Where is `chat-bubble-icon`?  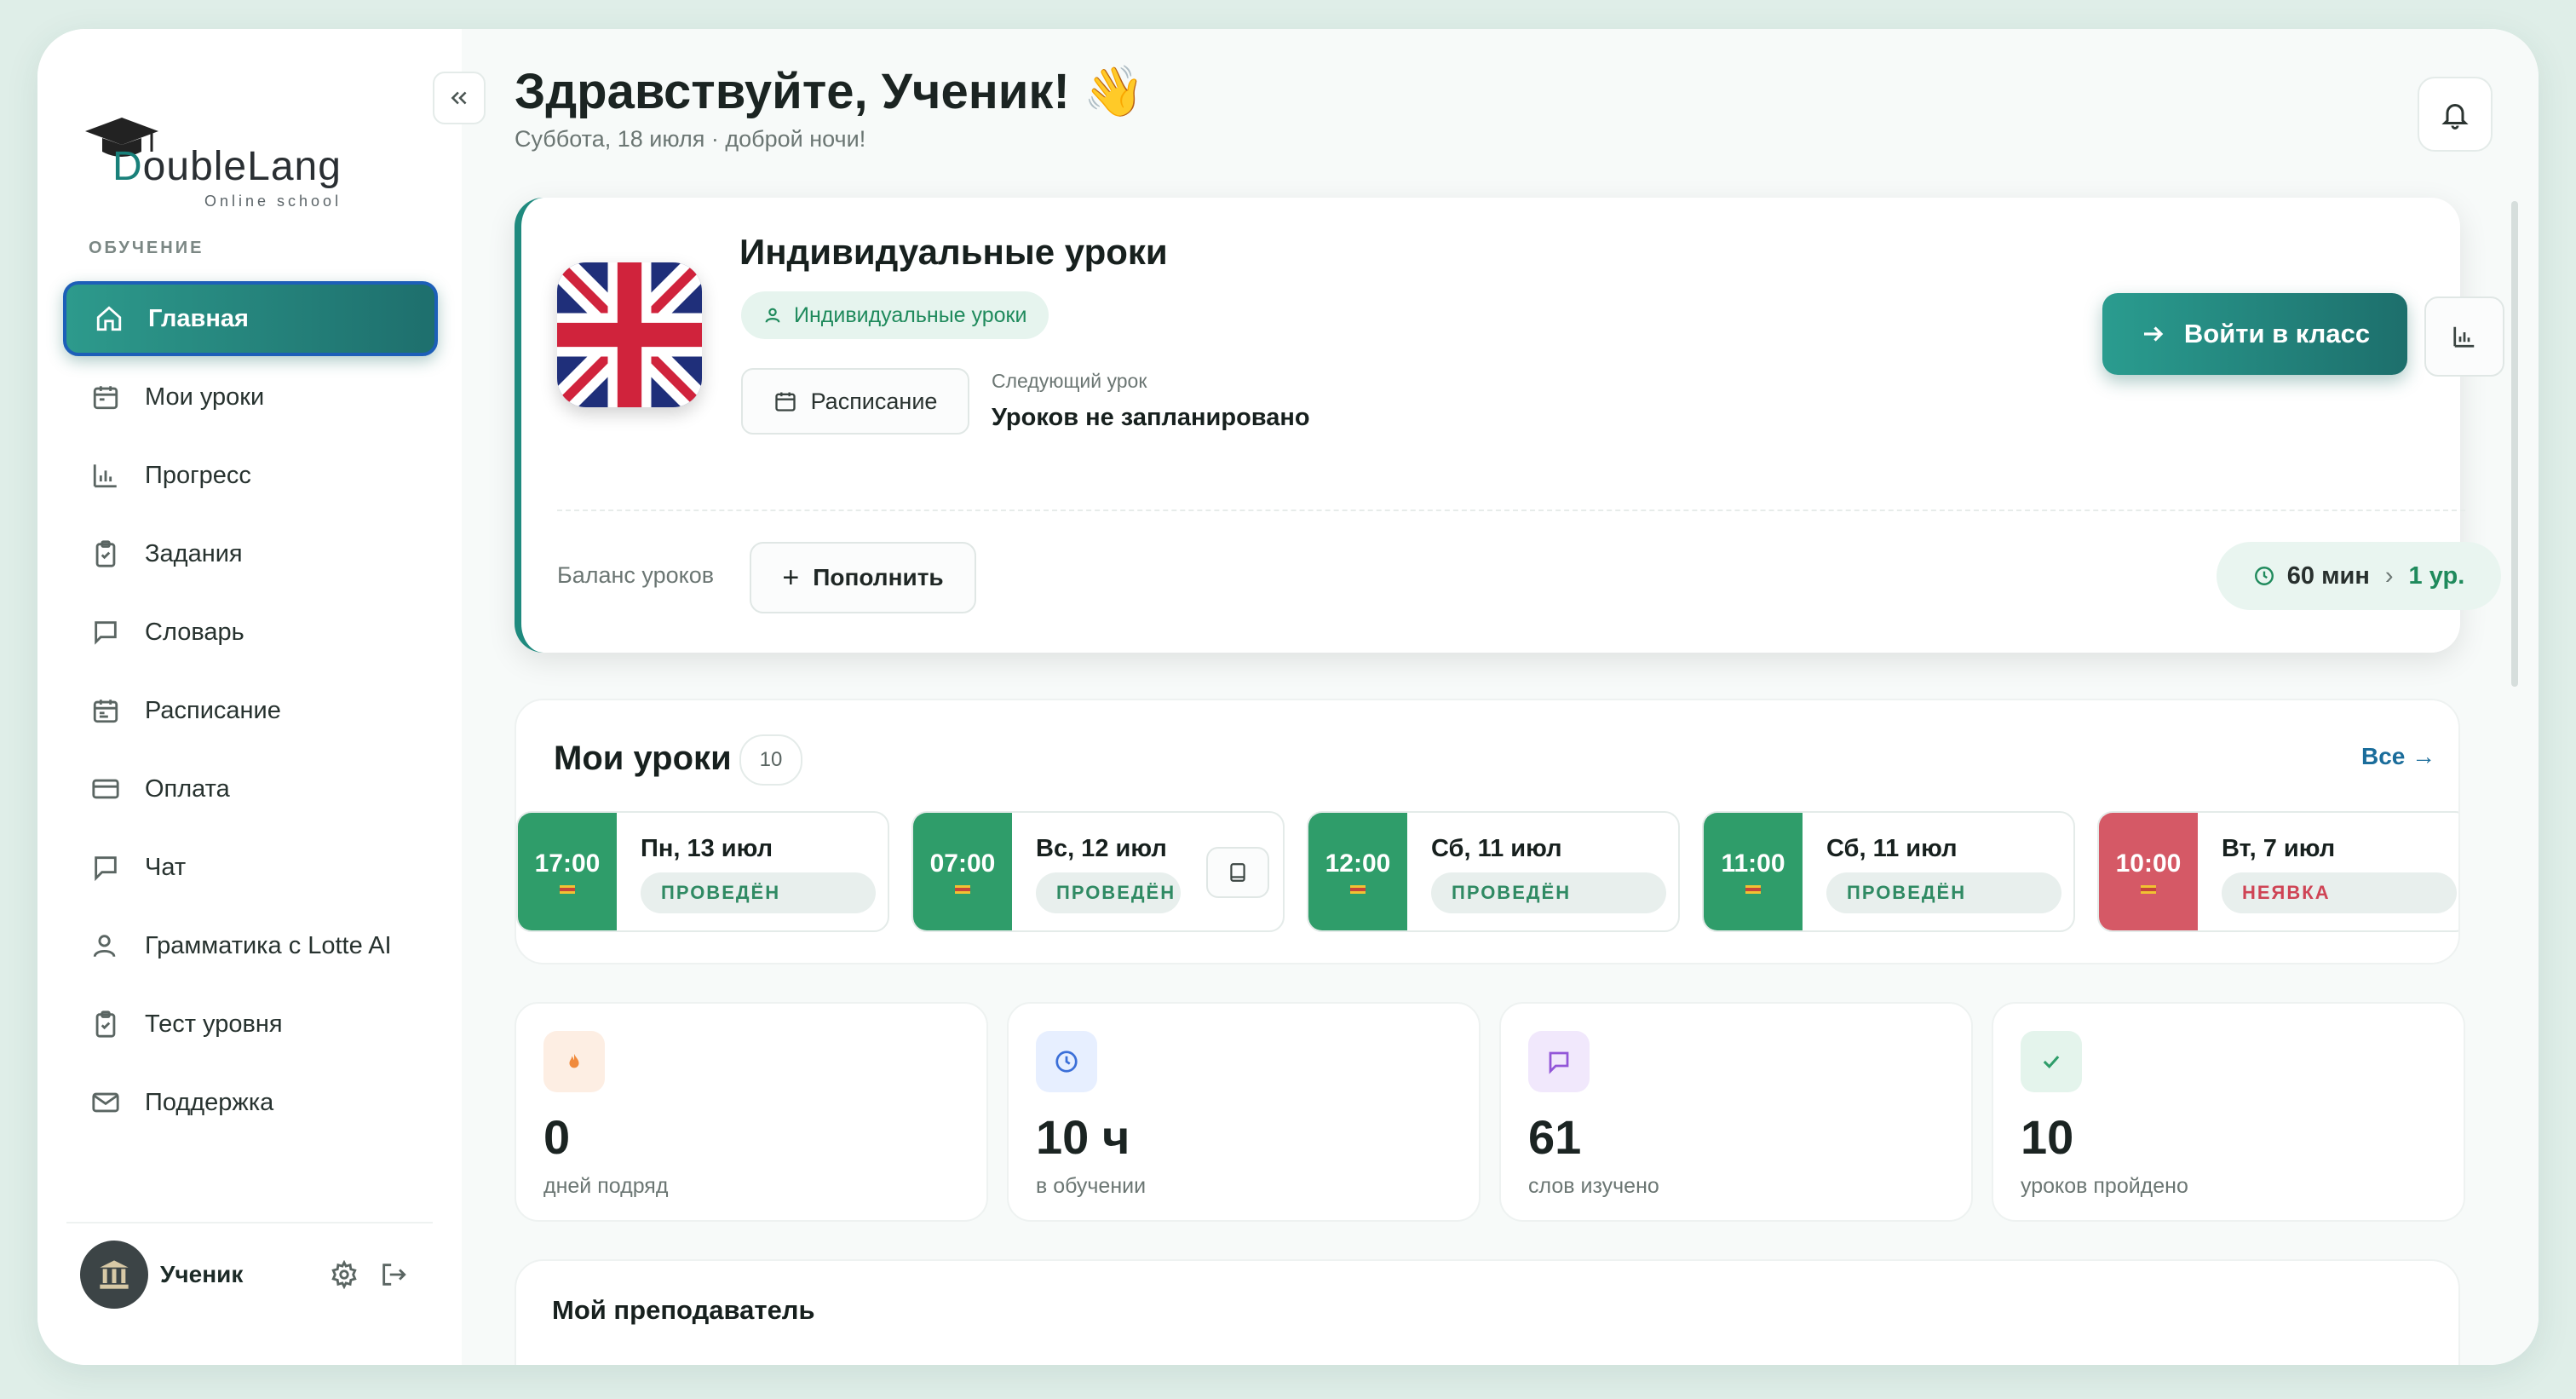 chat-bubble-icon is located at coordinates (106, 867).